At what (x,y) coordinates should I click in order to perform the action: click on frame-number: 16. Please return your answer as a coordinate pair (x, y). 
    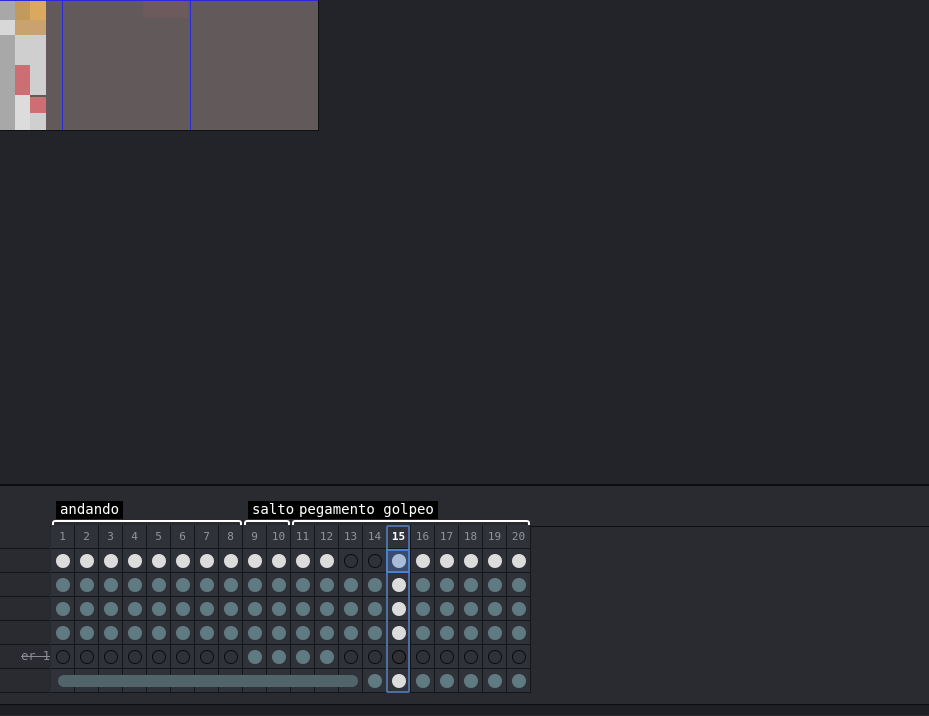
    Looking at the image, I should click on (423, 537).